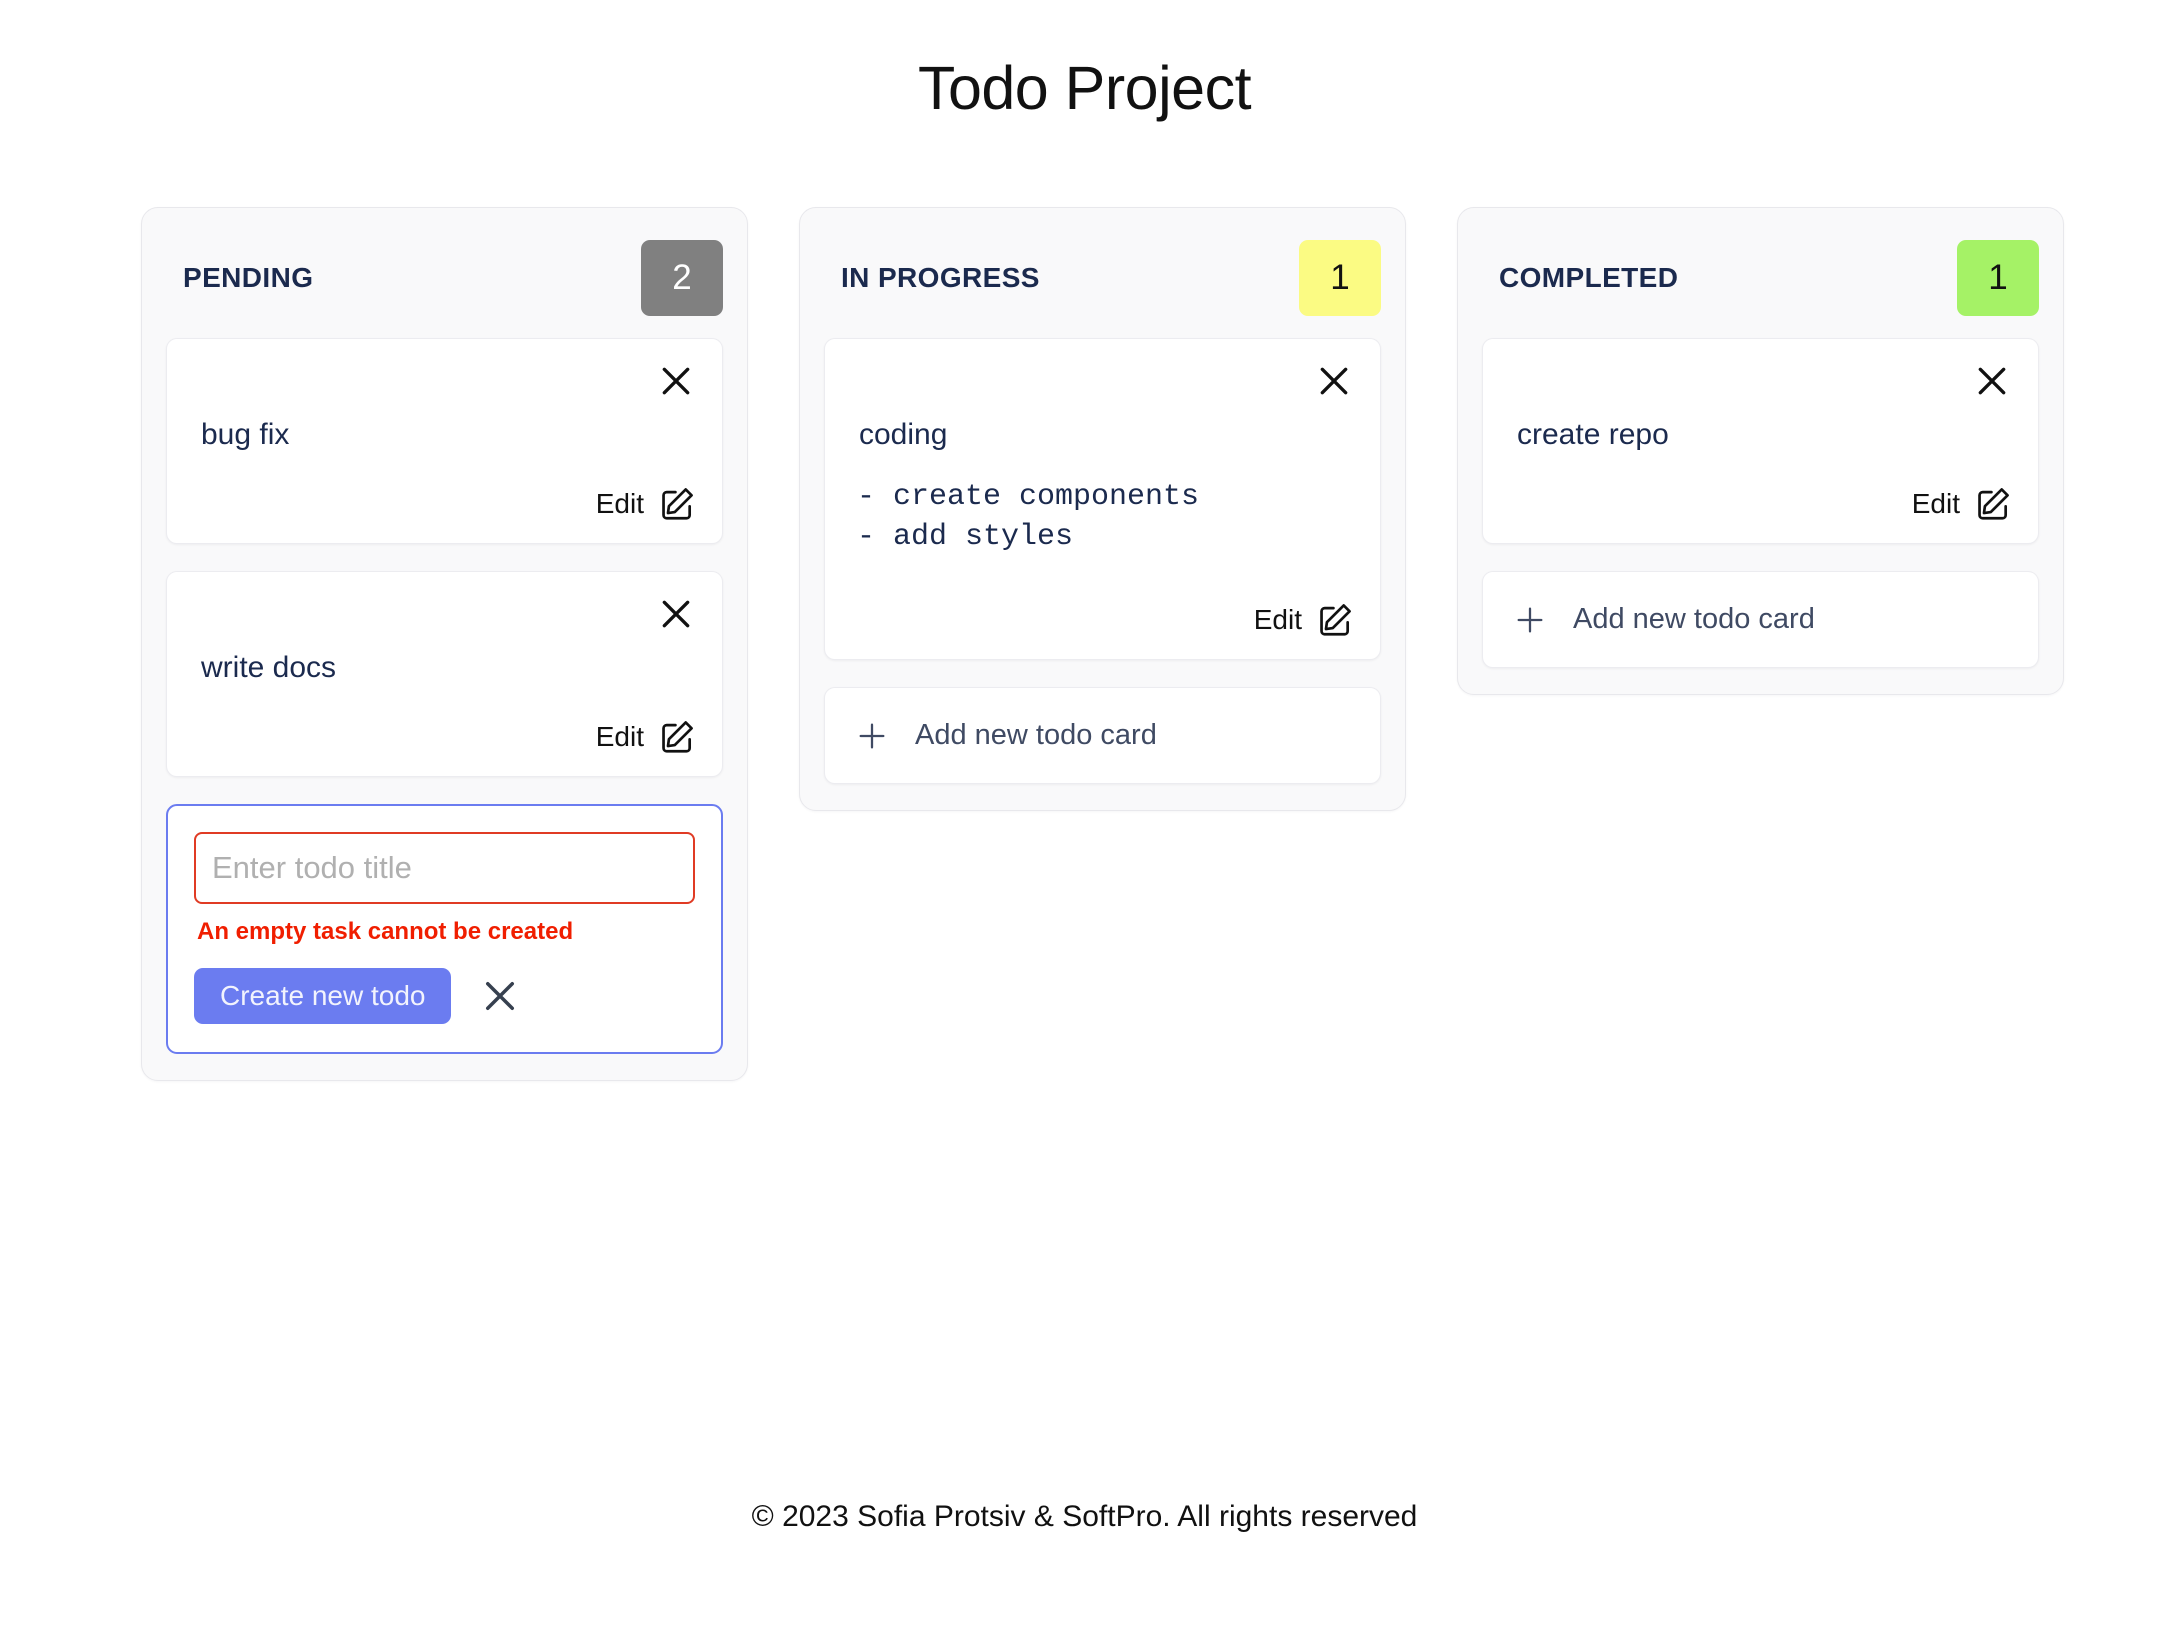 The width and height of the screenshot is (2169, 1633). What do you see at coordinates (245, 435) in the screenshot?
I see `todo-card-title: bug fix` at bounding box center [245, 435].